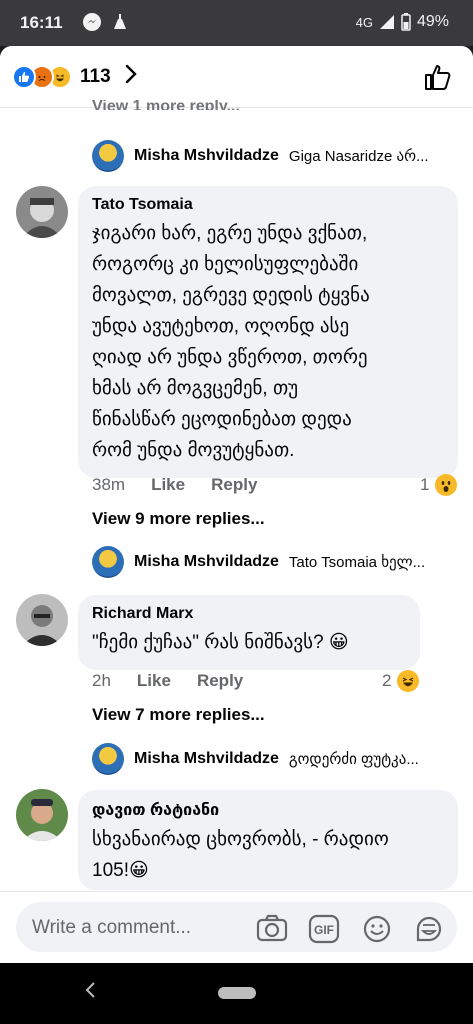  I want to click on signal-icon, so click(386, 22).